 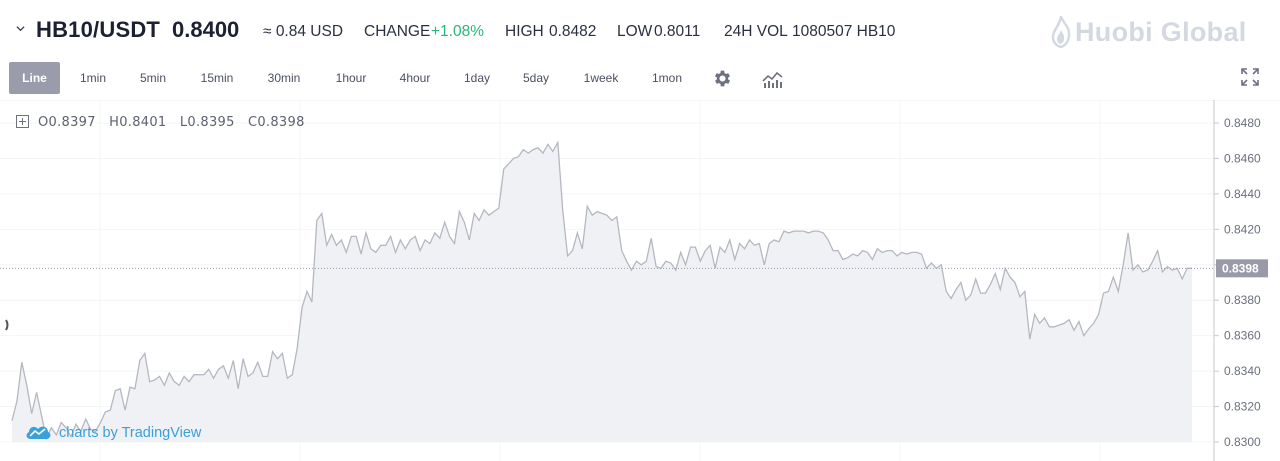 I want to click on interval-1day: 1day, so click(x=477, y=78).